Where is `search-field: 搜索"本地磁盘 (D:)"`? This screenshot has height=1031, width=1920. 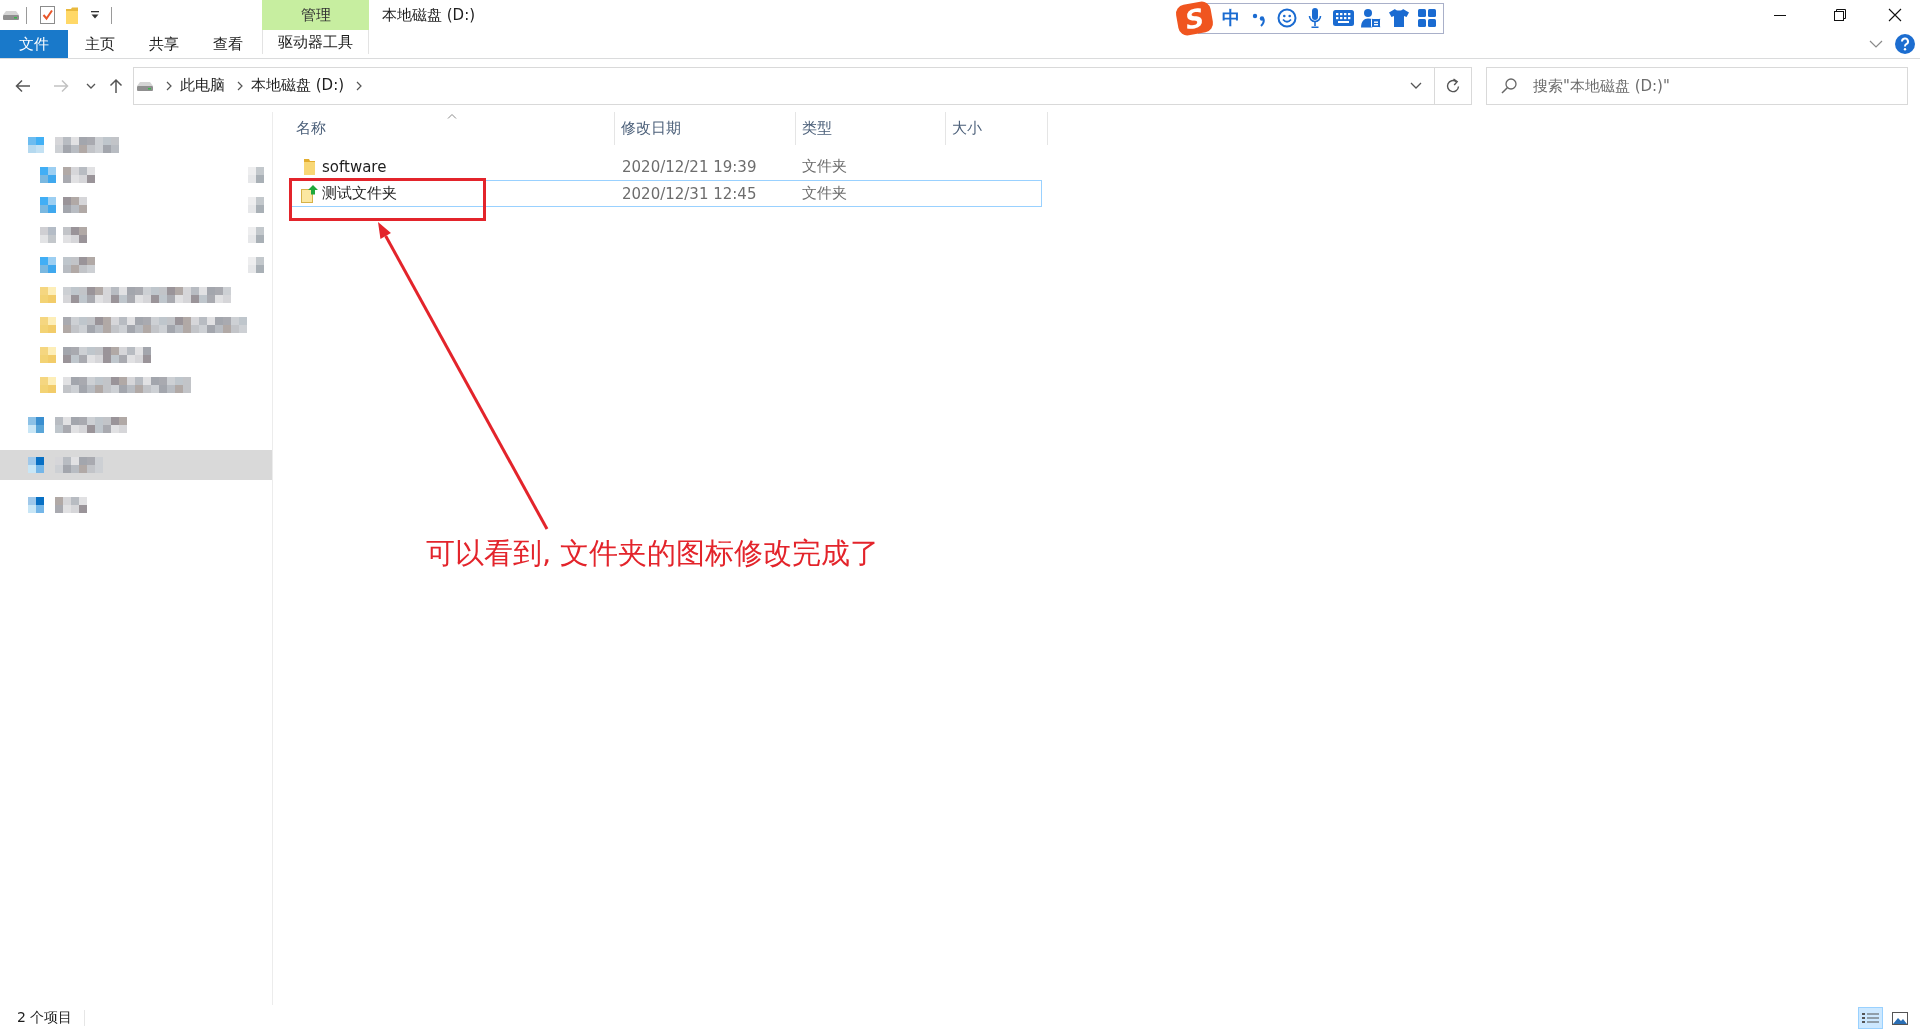 search-field: 搜索"本地磁盘 (D:)" is located at coordinates (1697, 85).